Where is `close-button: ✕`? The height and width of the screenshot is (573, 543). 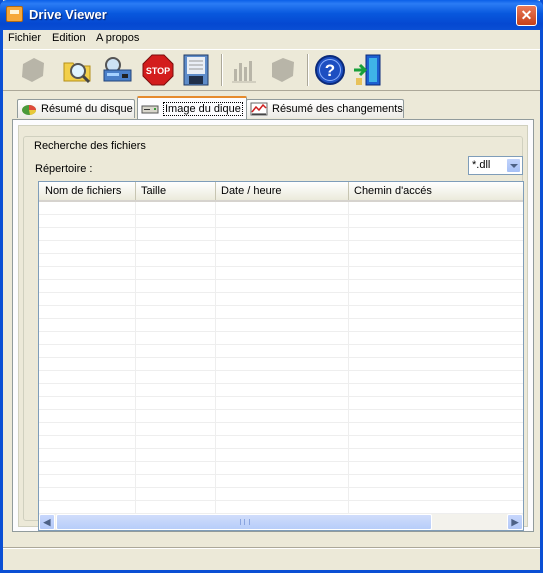 close-button: ✕ is located at coordinates (526, 15).